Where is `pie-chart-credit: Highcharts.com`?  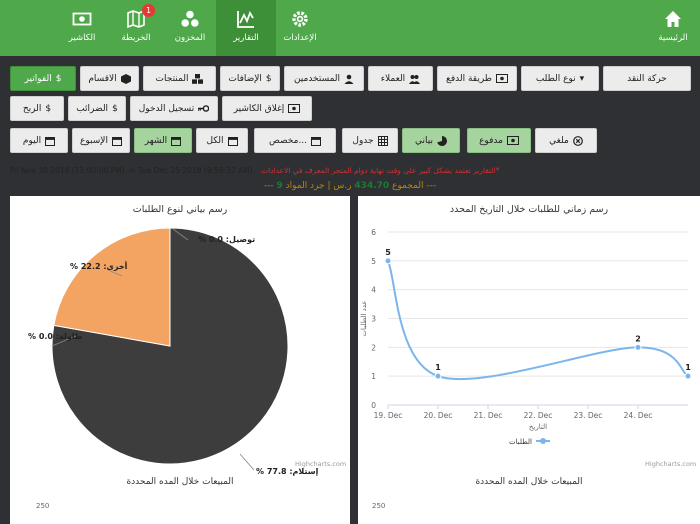
pie-chart-credit: Highcharts.com is located at coordinates (321, 464).